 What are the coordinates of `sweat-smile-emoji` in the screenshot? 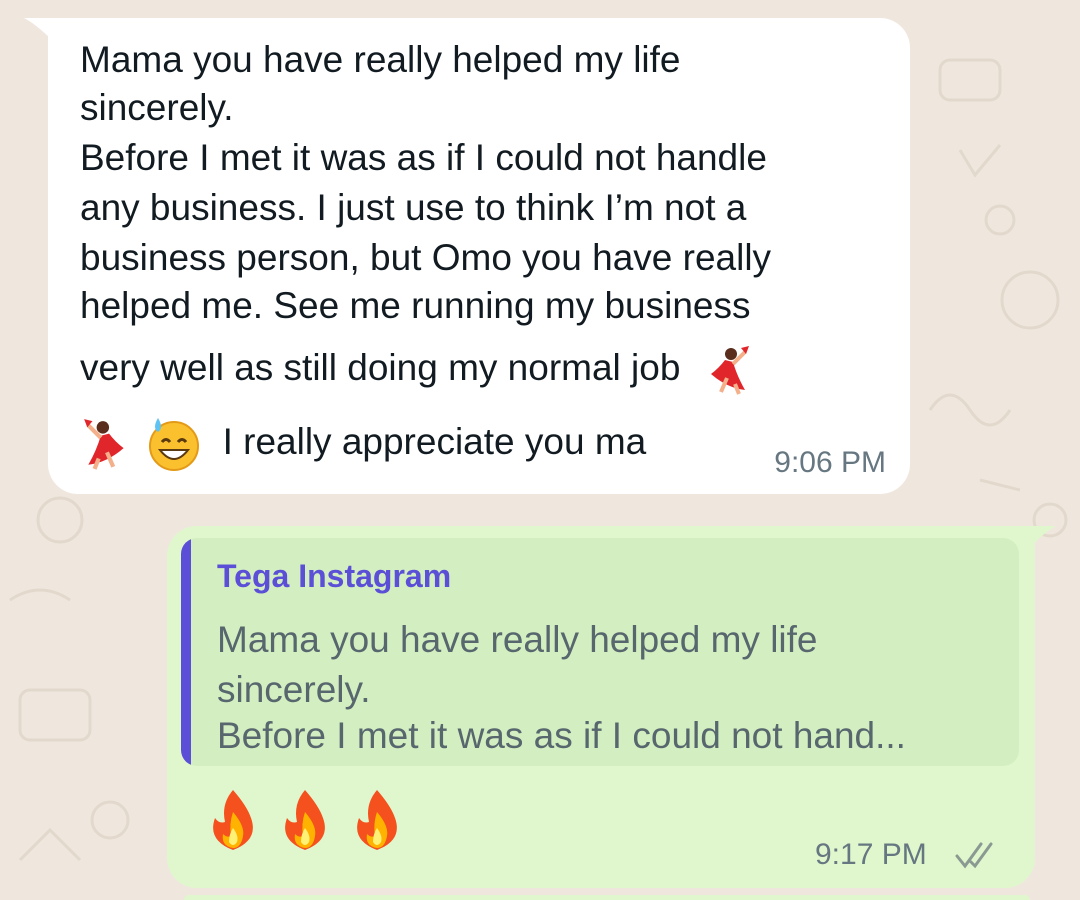 It's located at (174, 444).